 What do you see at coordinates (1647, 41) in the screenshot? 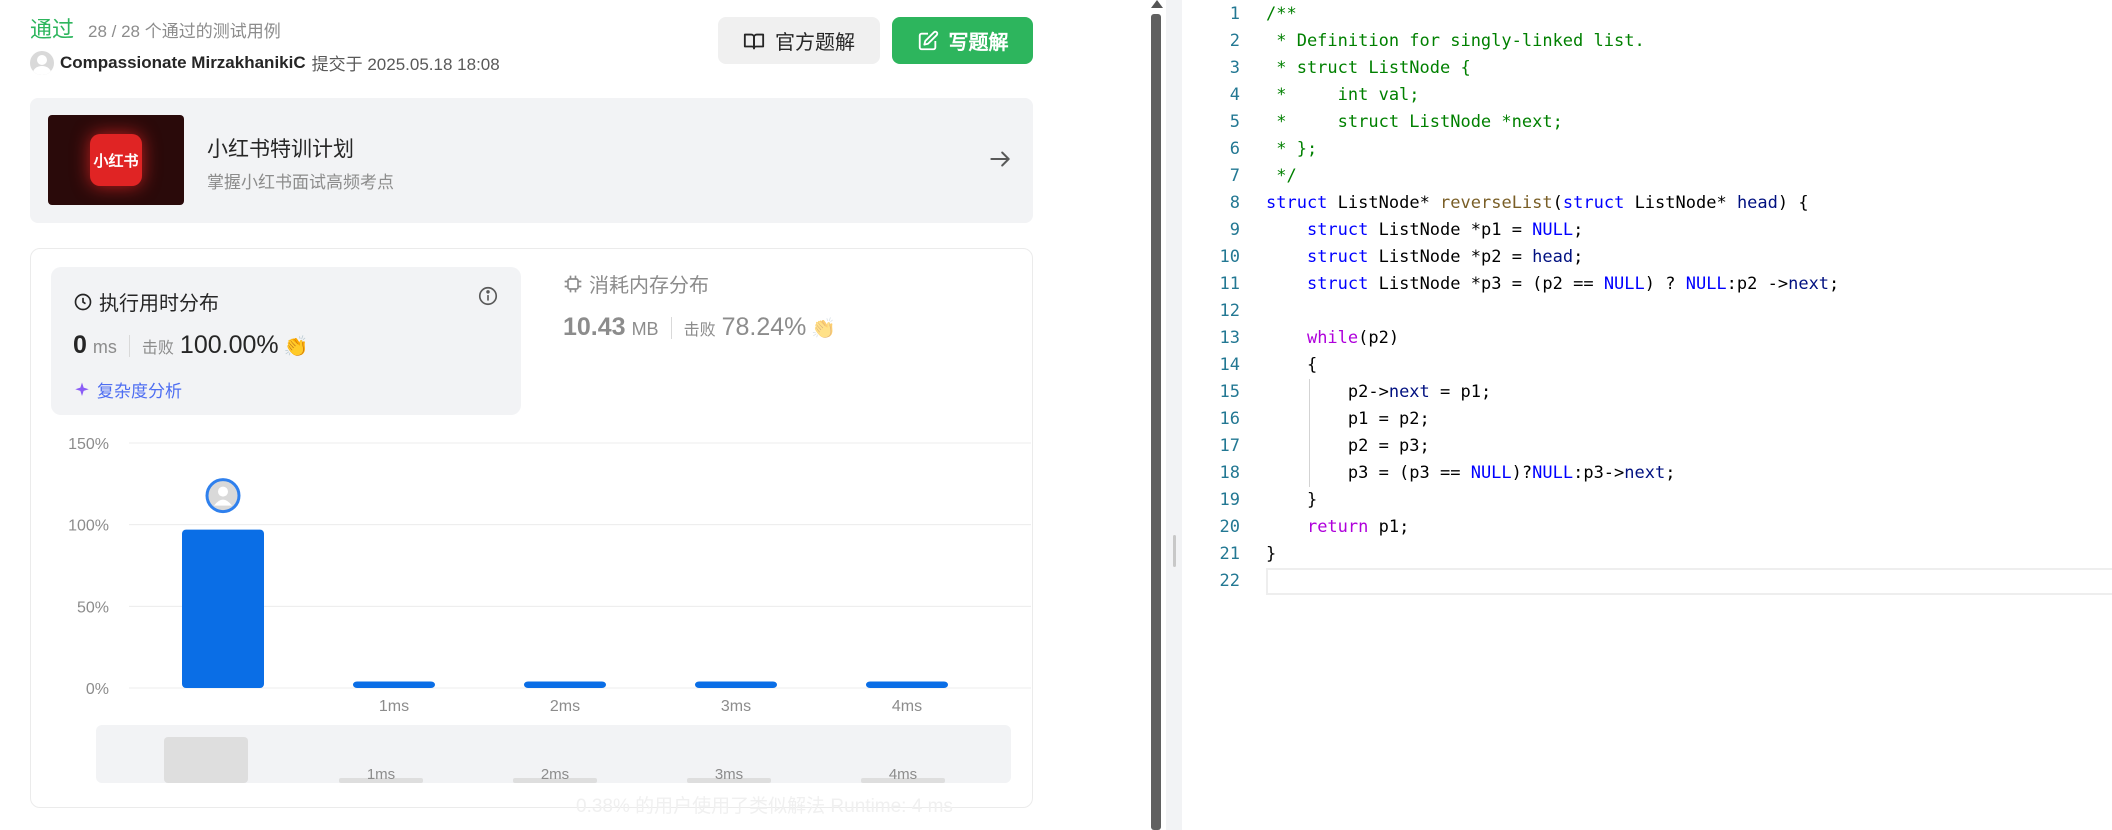
I see `code-line: 2 * Definition for singly-linked list.` at bounding box center [1647, 41].